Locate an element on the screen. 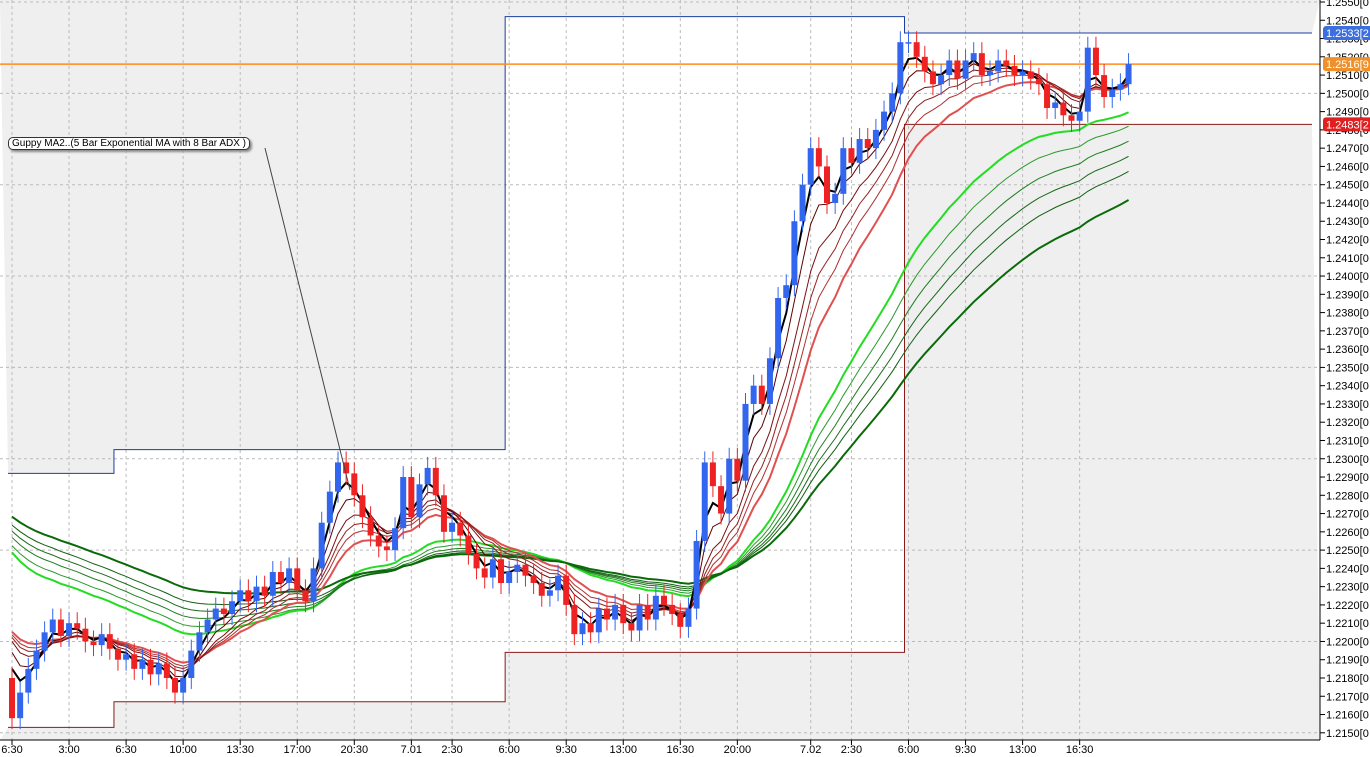 Image resolution: width=1370 pixels, height=757 pixels. x-tick-label: 6:30 is located at coordinates (125, 750).